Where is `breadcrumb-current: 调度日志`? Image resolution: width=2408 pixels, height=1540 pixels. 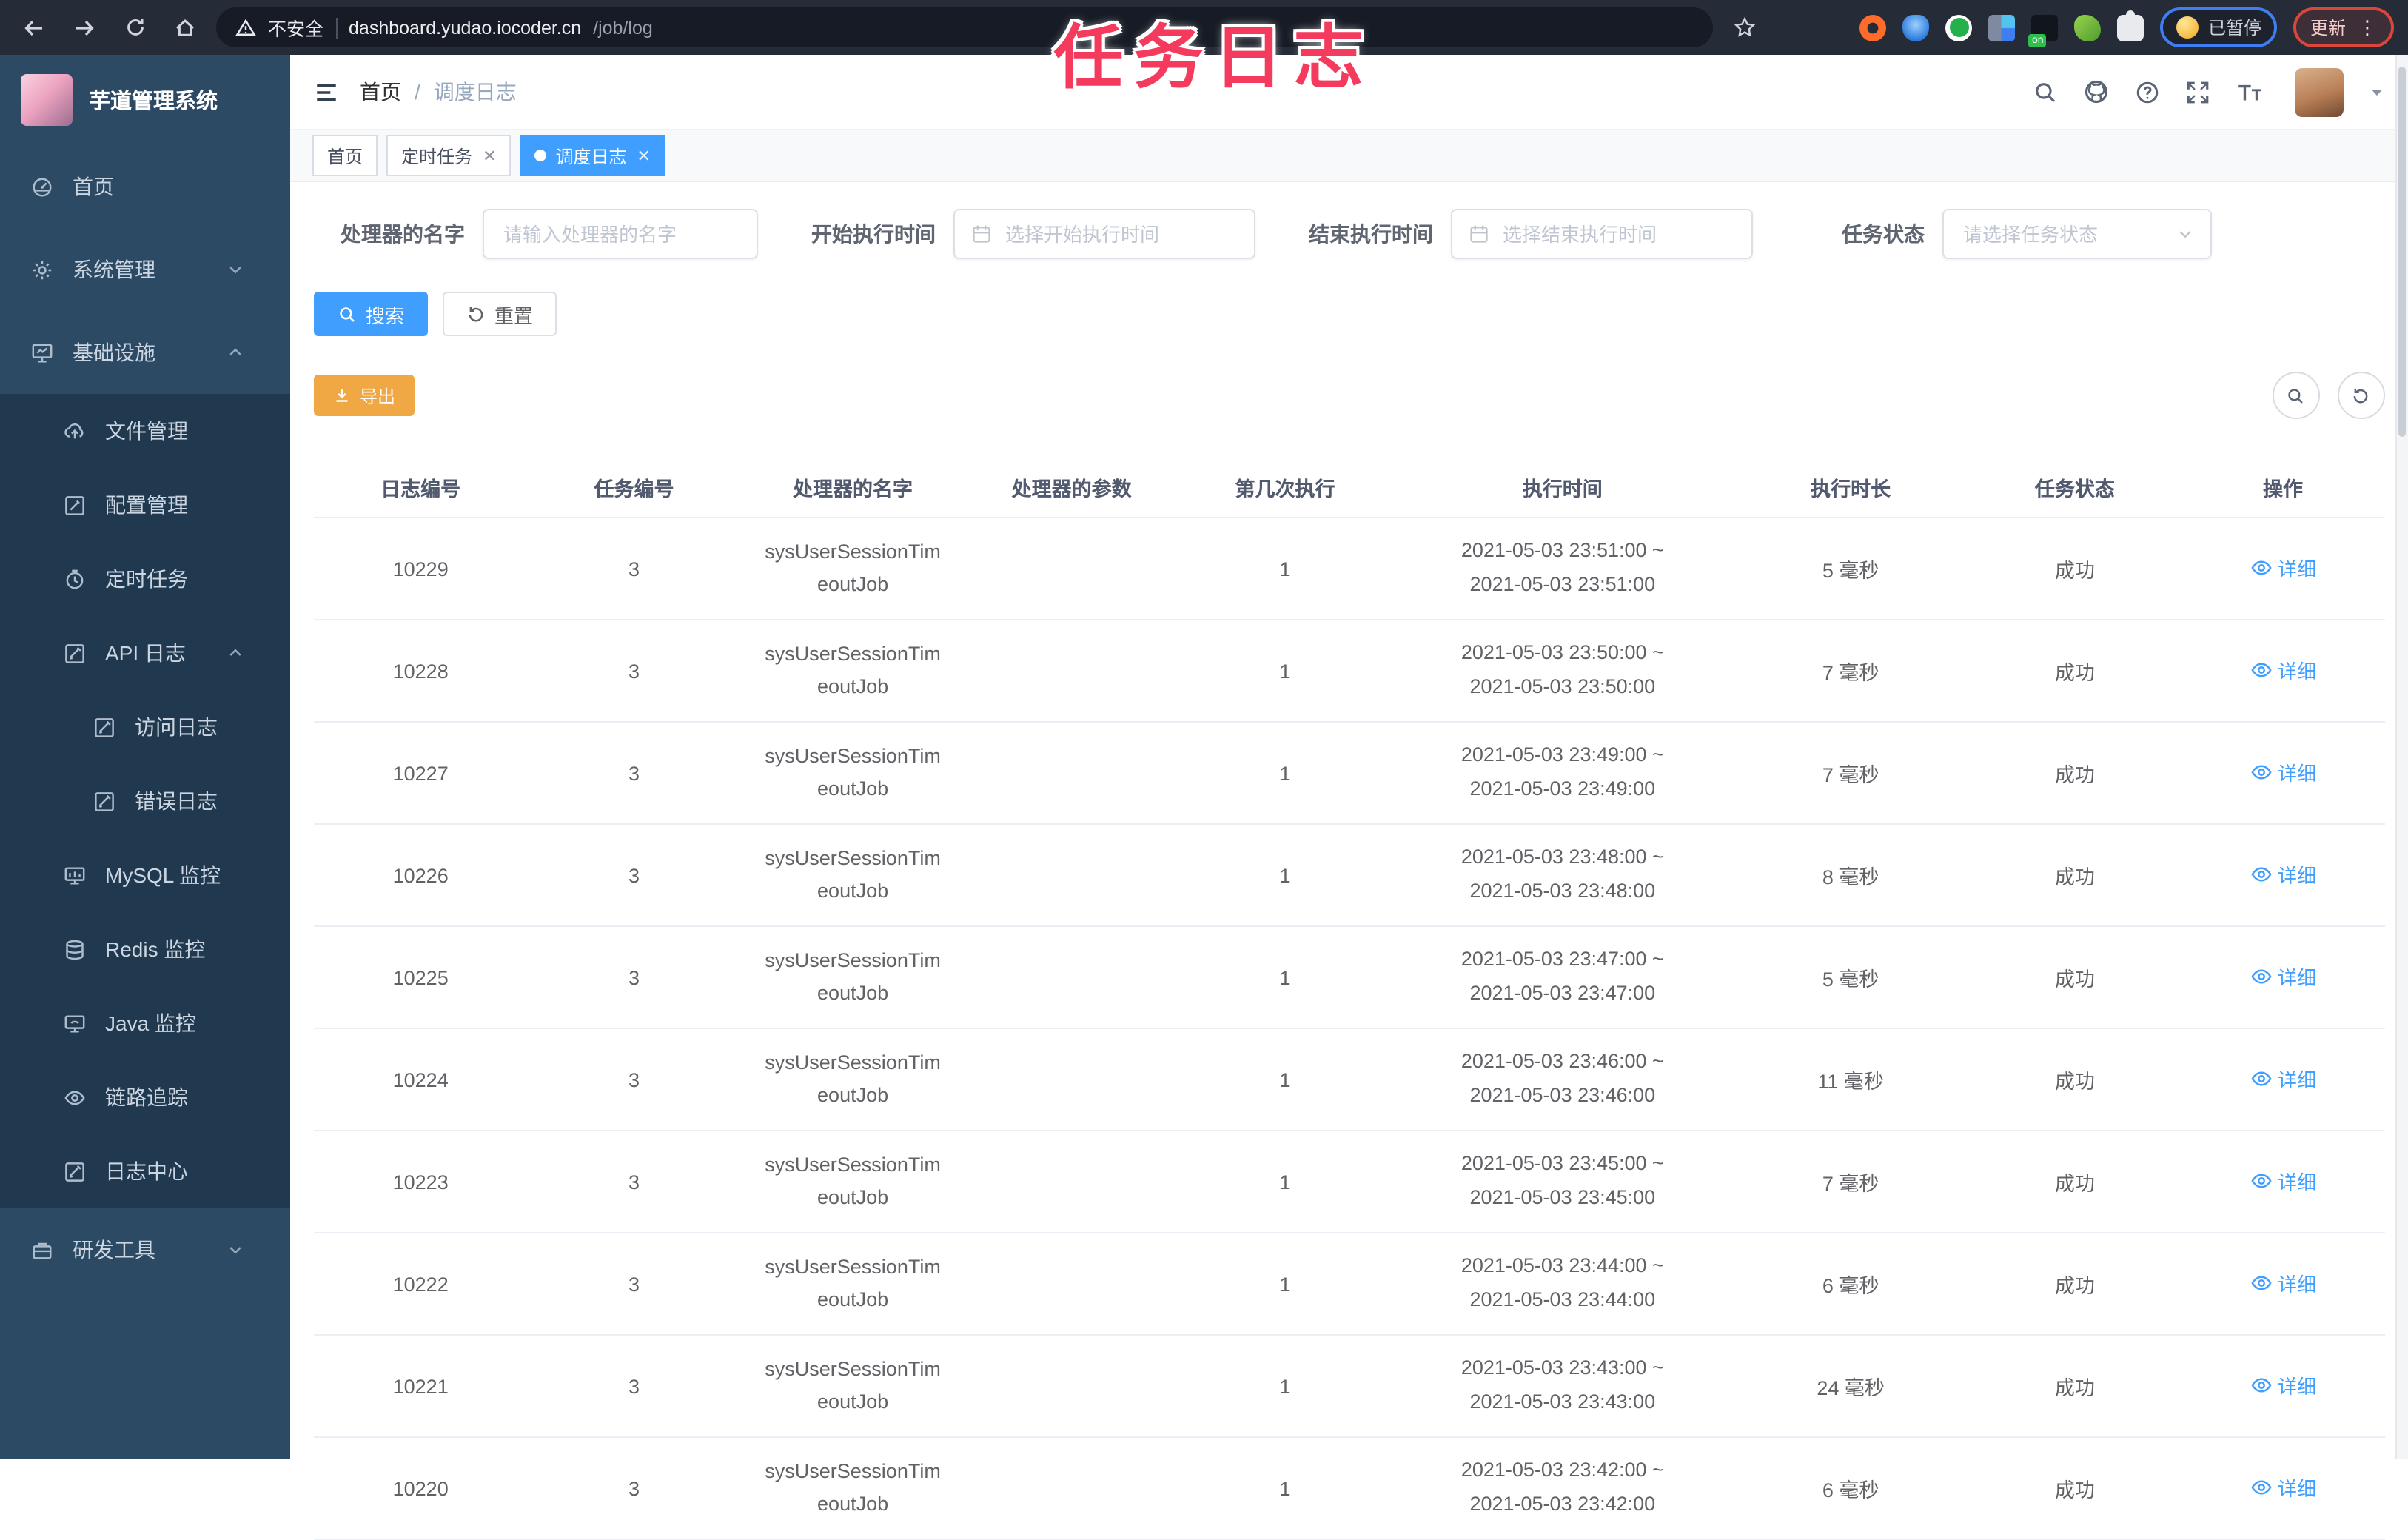 breadcrumb-current: 调度日志 is located at coordinates (475, 92).